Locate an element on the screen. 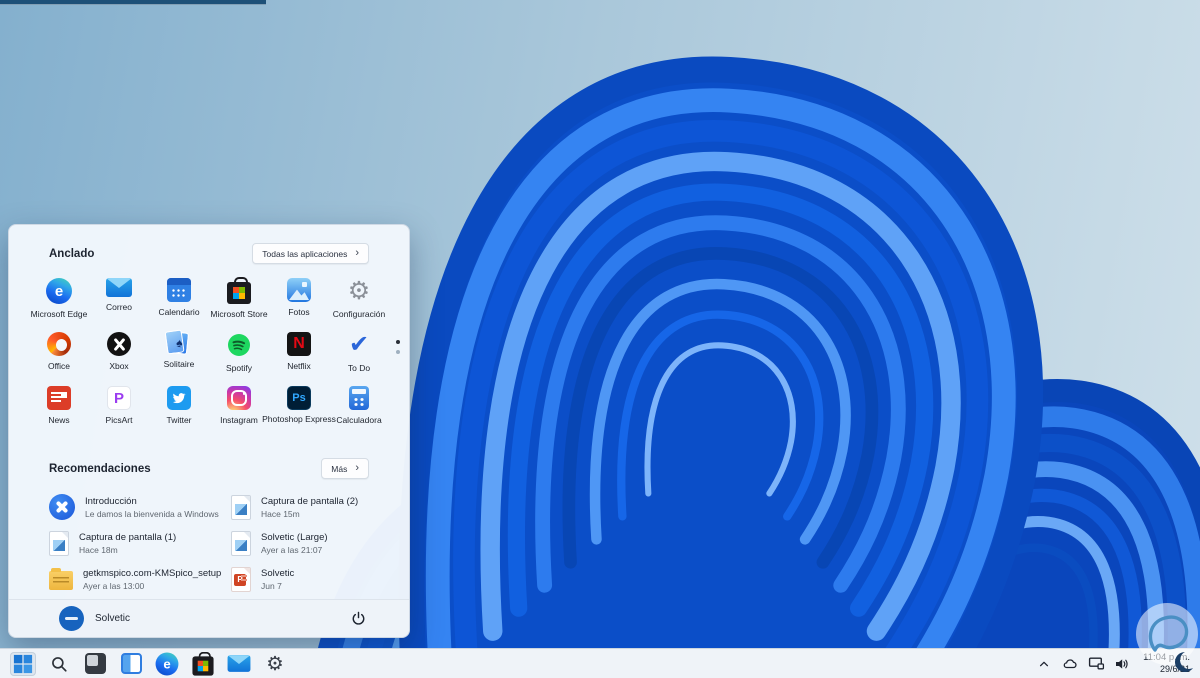 This screenshot has height=678, width=1200. widgets-icon is located at coordinates (131, 663).